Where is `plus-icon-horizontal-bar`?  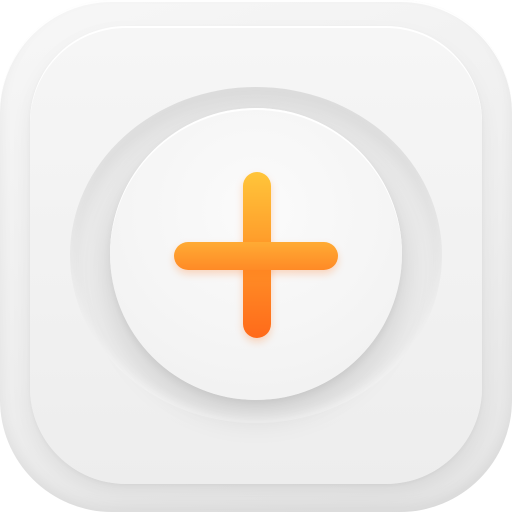
plus-icon-horizontal-bar is located at coordinates (256, 256).